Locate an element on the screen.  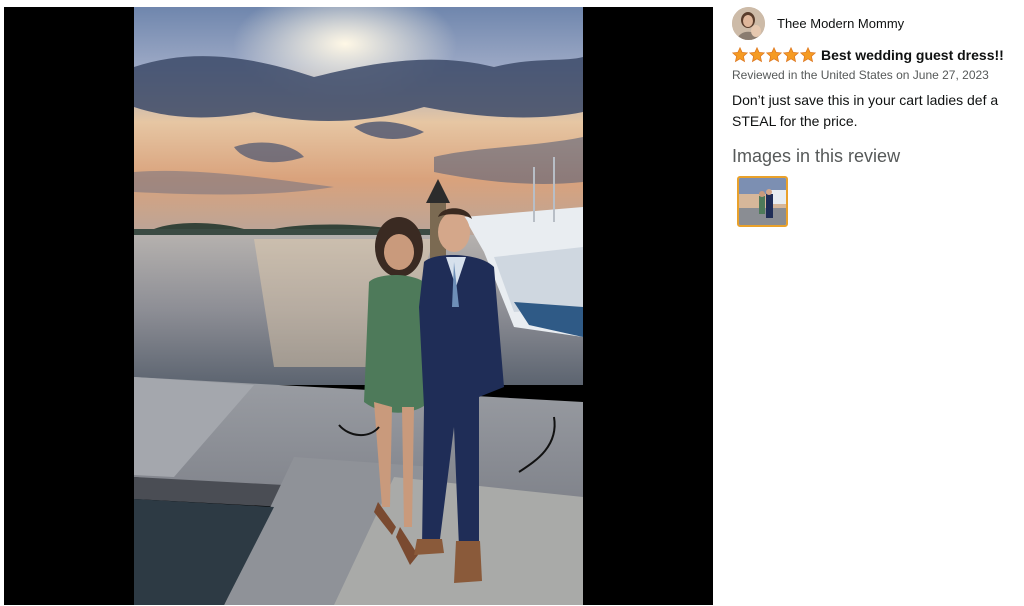
avatar-image is located at coordinates (748, 23).